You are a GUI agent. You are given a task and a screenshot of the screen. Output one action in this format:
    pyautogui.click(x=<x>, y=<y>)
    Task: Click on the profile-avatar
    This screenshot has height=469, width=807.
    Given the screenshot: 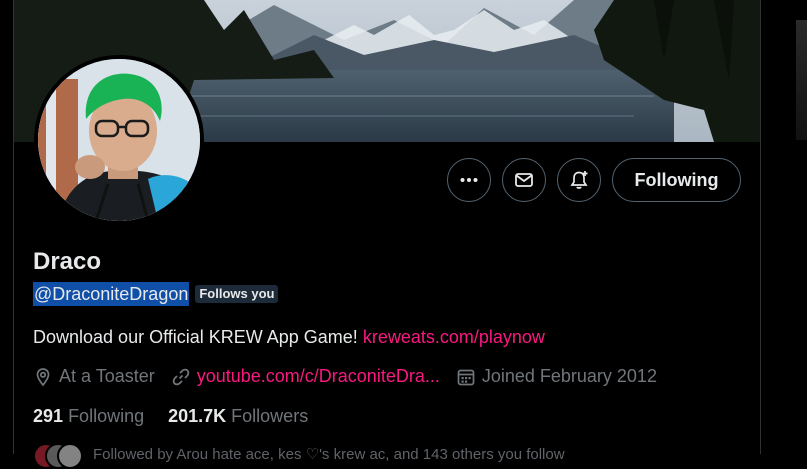 What is the action you would take?
    pyautogui.click(x=119, y=140)
    